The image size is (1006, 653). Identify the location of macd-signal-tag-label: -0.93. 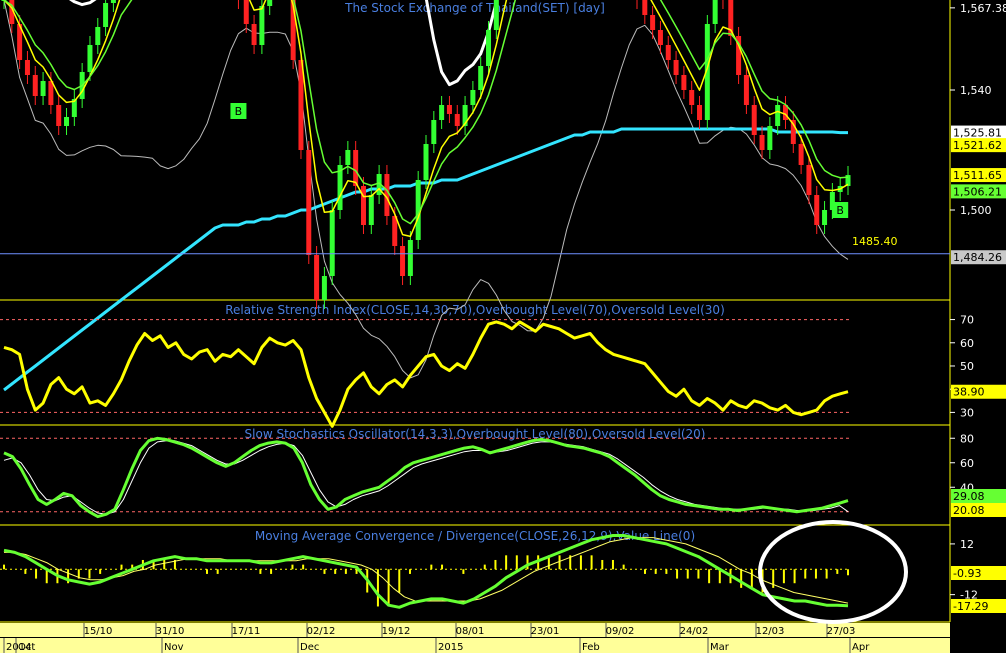
(967, 573).